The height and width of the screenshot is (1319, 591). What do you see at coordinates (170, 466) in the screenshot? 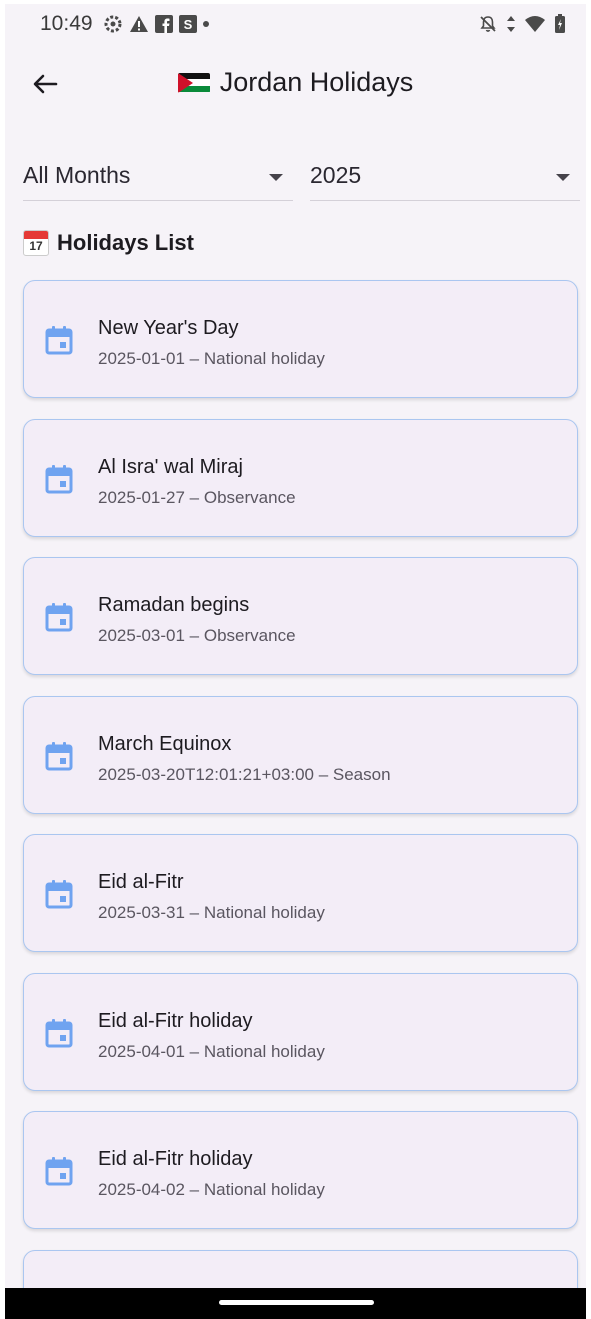
I see `holiday-name: Al Isra' wal Miraj` at bounding box center [170, 466].